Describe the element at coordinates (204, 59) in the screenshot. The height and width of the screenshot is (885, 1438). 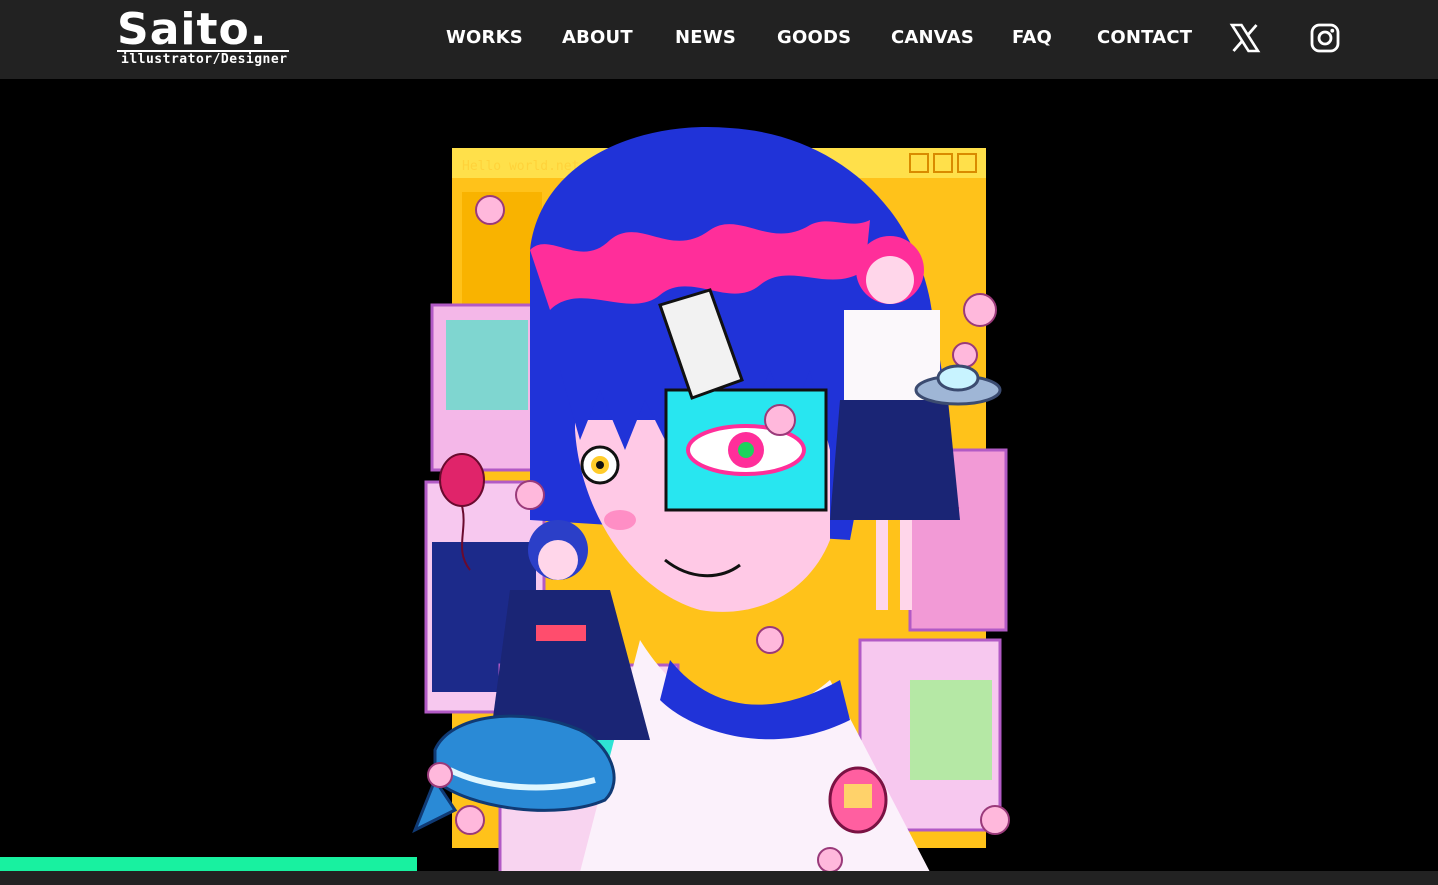
I see `logo-subtitle: illustrator/Designer` at that location.